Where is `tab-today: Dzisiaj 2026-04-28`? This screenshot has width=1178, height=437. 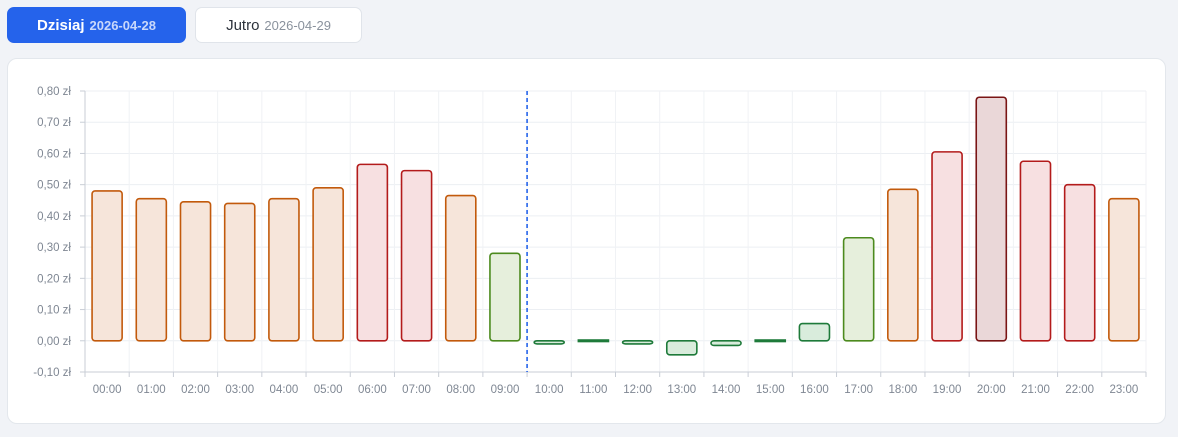
tab-today: Dzisiaj 2026-04-28 is located at coordinates (96, 25).